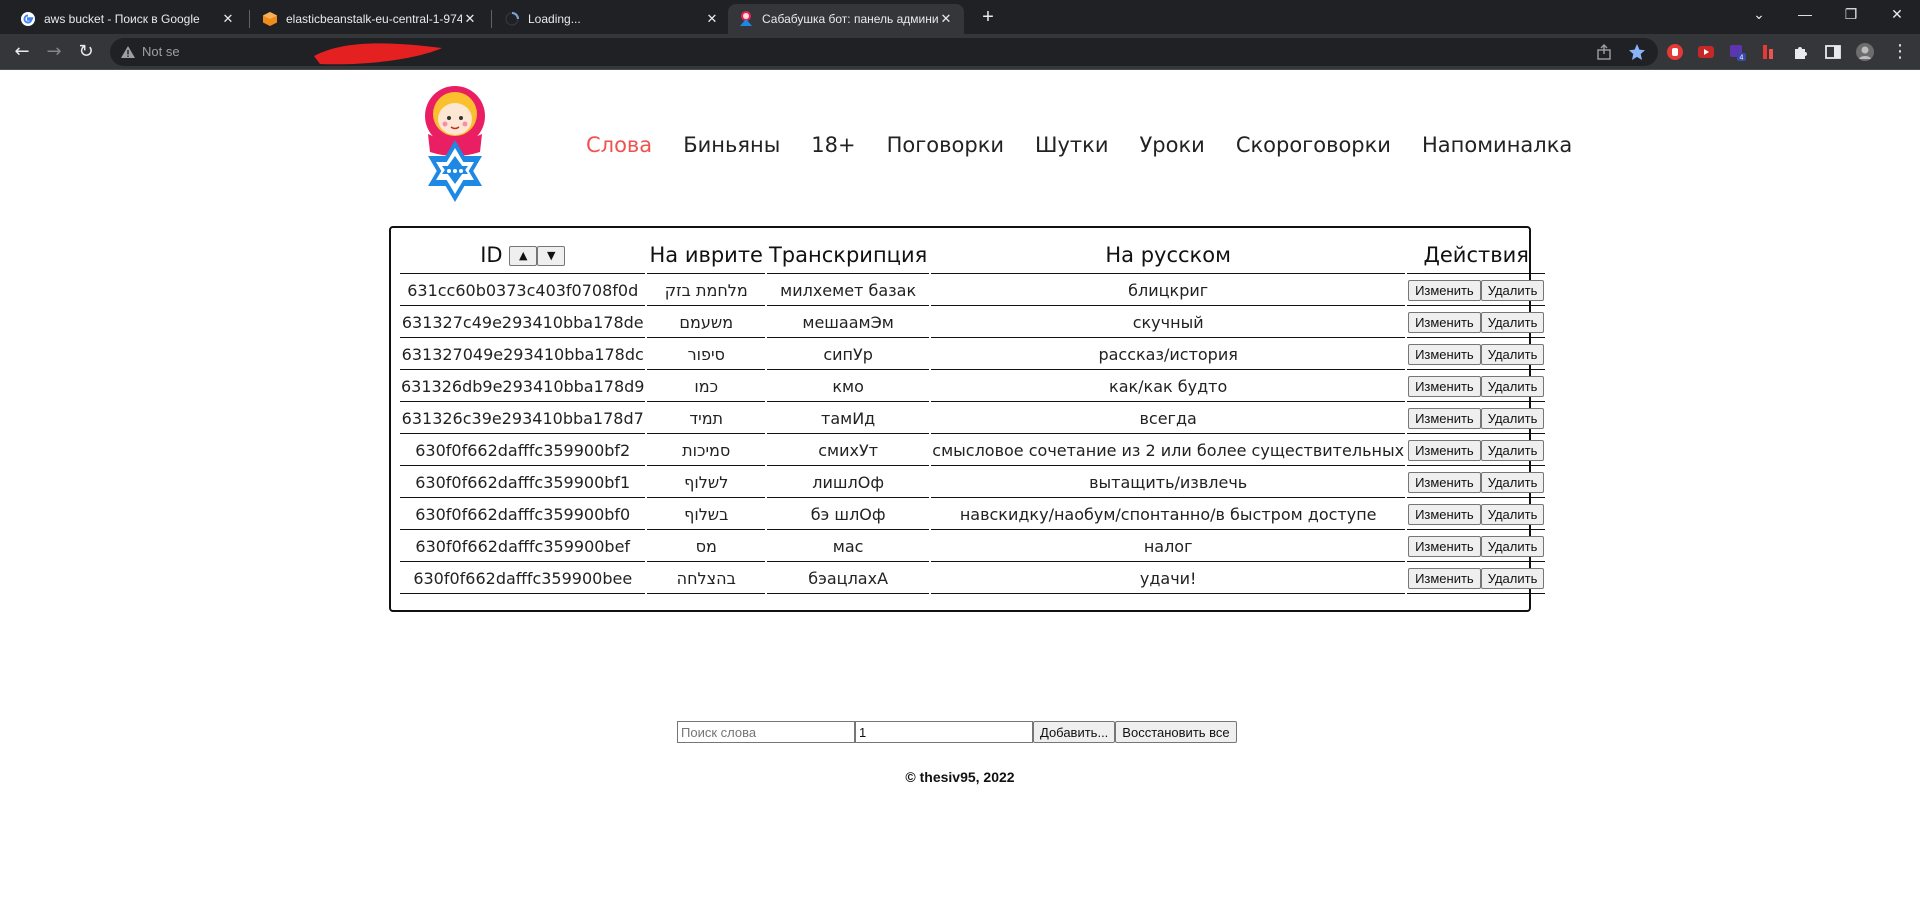 The width and height of the screenshot is (1920, 915). Describe the element at coordinates (523, 419) in the screenshot. I see `word-id-cell: 631326c39e293410bba178d7` at that location.